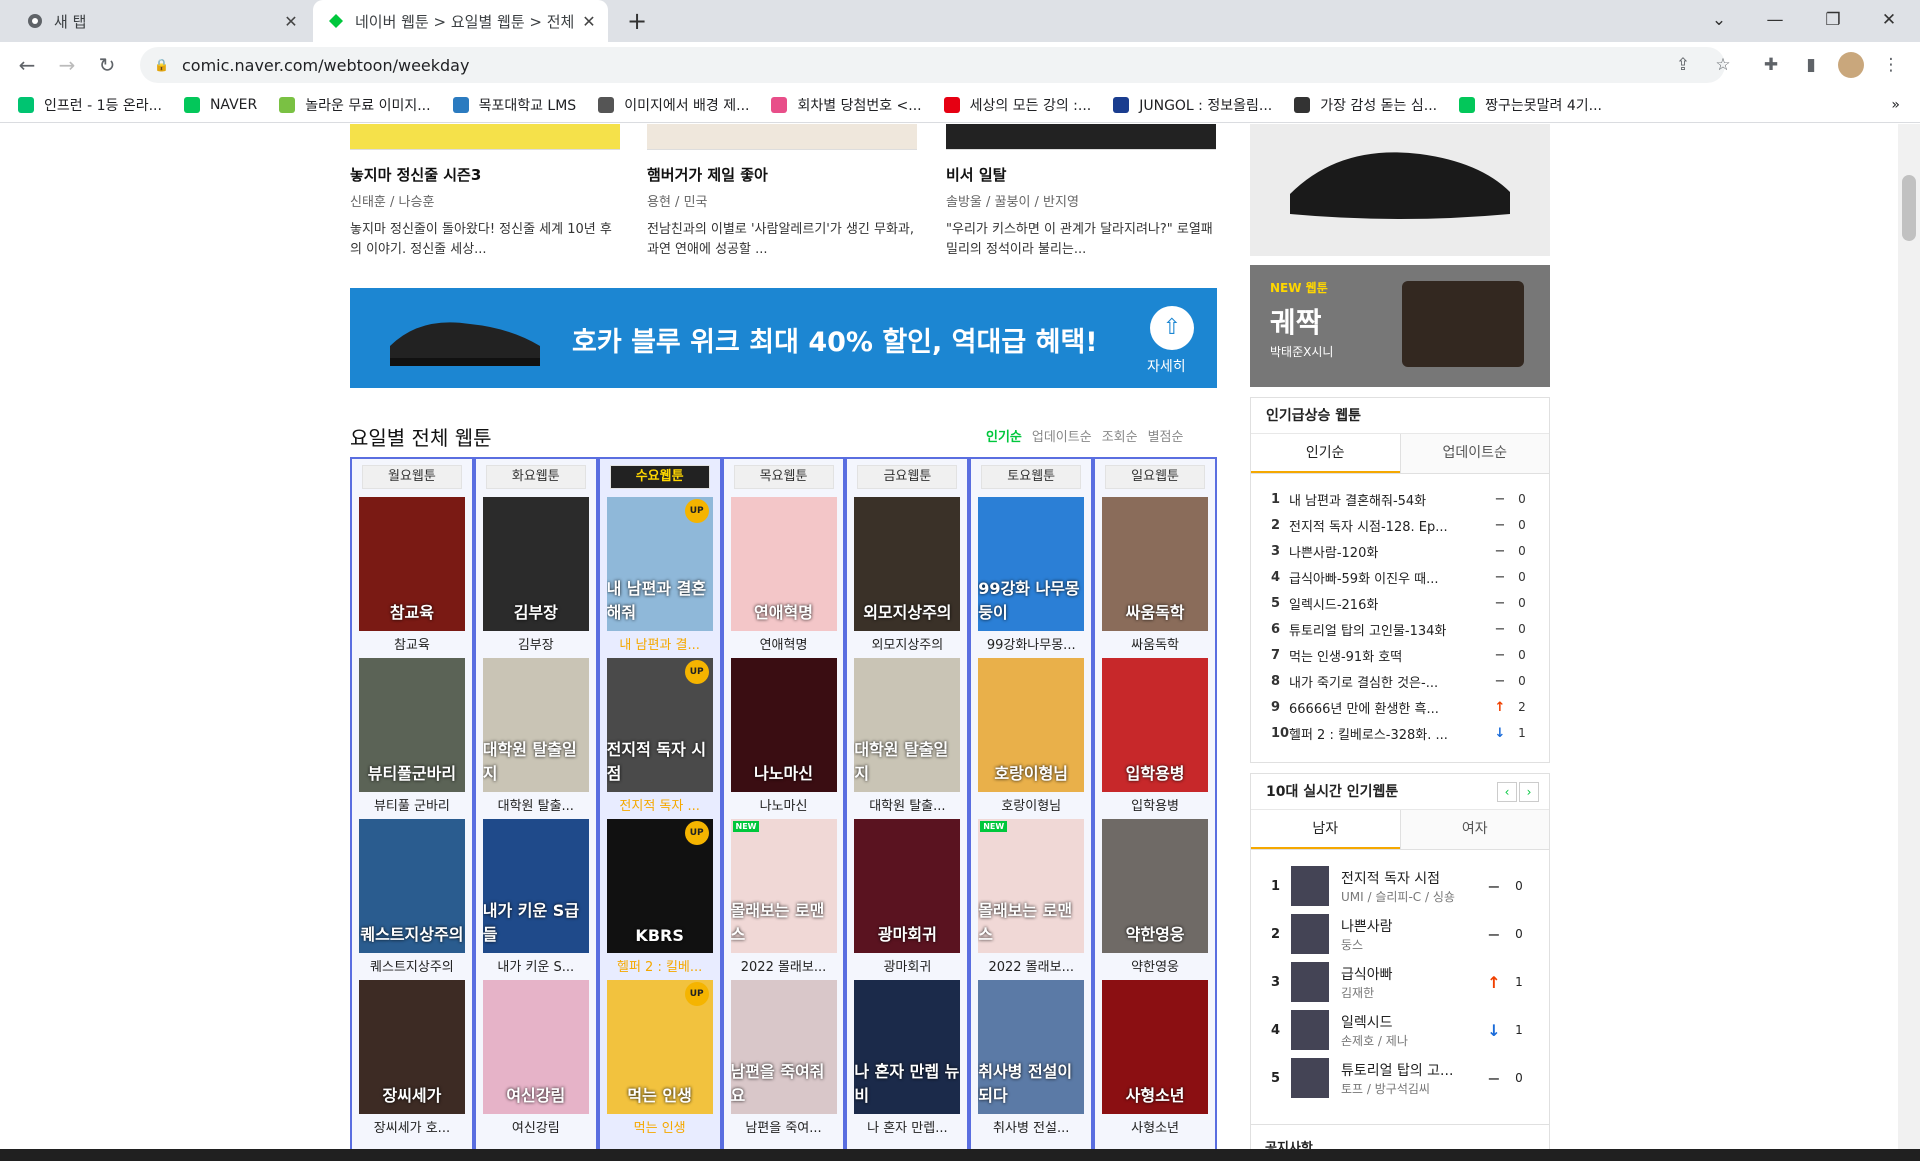  Describe the element at coordinates (107, 65) in the screenshot. I see `reload-icon: ↻` at that location.